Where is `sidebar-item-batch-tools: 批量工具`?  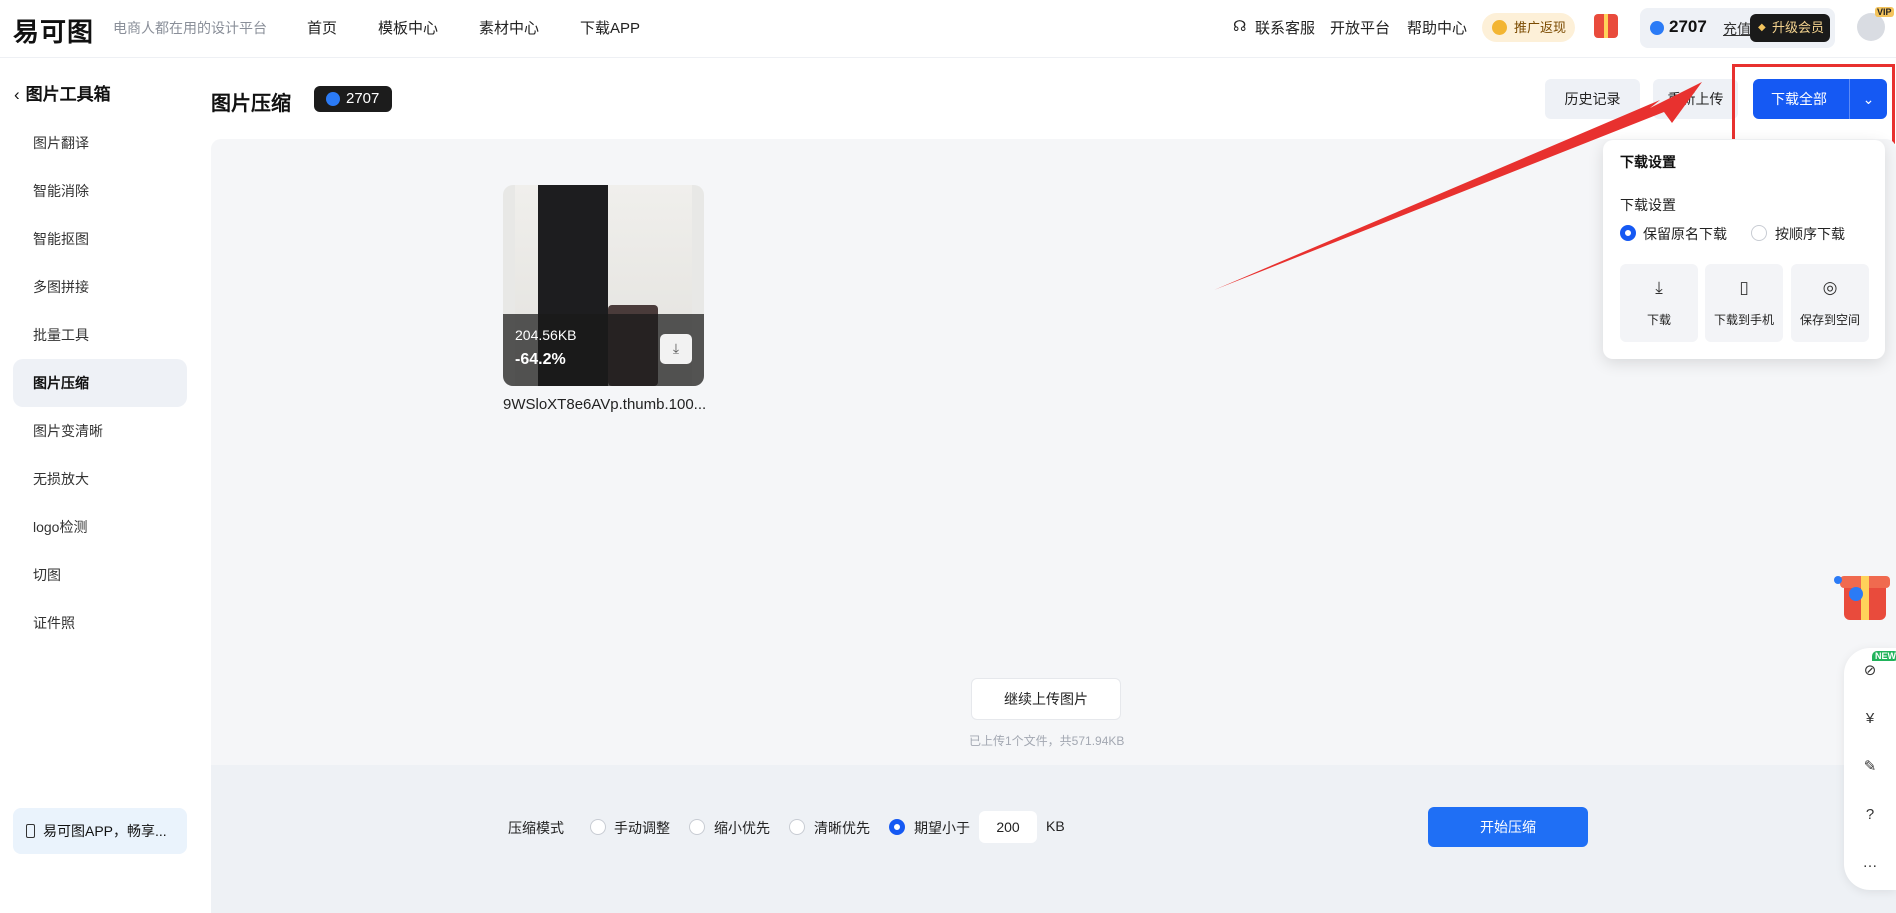 sidebar-item-batch-tools: 批量工具 is located at coordinates (100, 335).